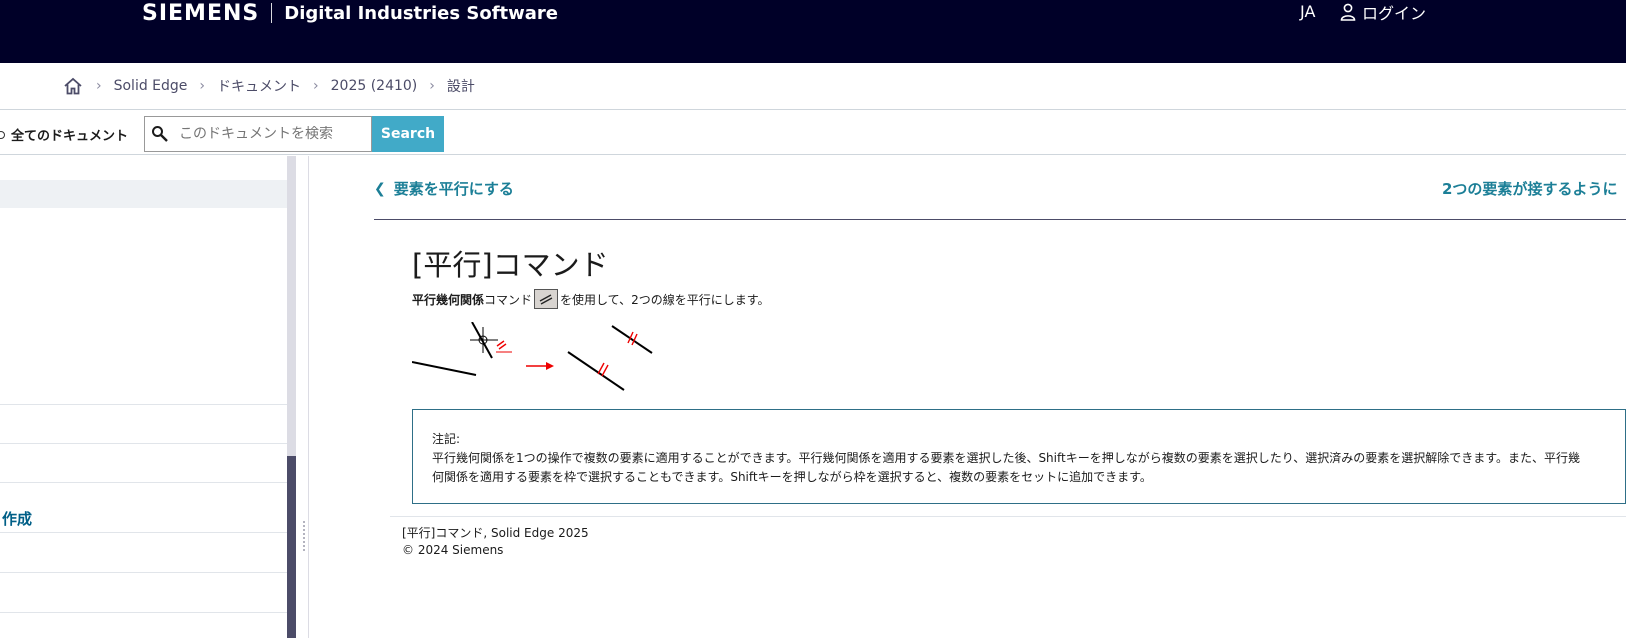 Image resolution: width=1626 pixels, height=638 pixels. Describe the element at coordinates (70, 136) in the screenshot. I see `search-scope-label: 全てのドキュメント` at that location.